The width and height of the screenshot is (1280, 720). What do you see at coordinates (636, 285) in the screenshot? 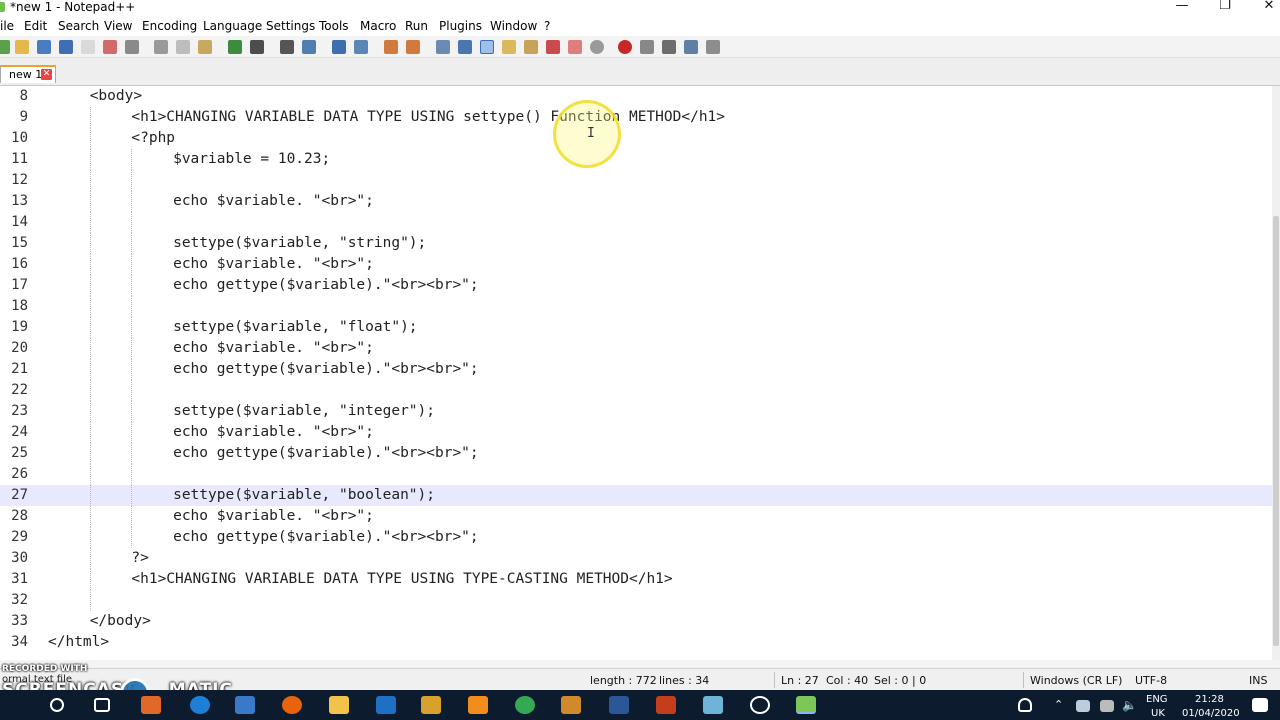
I see `code-line: 17 echo gettype($variable)."<br><br>";` at bounding box center [636, 285].